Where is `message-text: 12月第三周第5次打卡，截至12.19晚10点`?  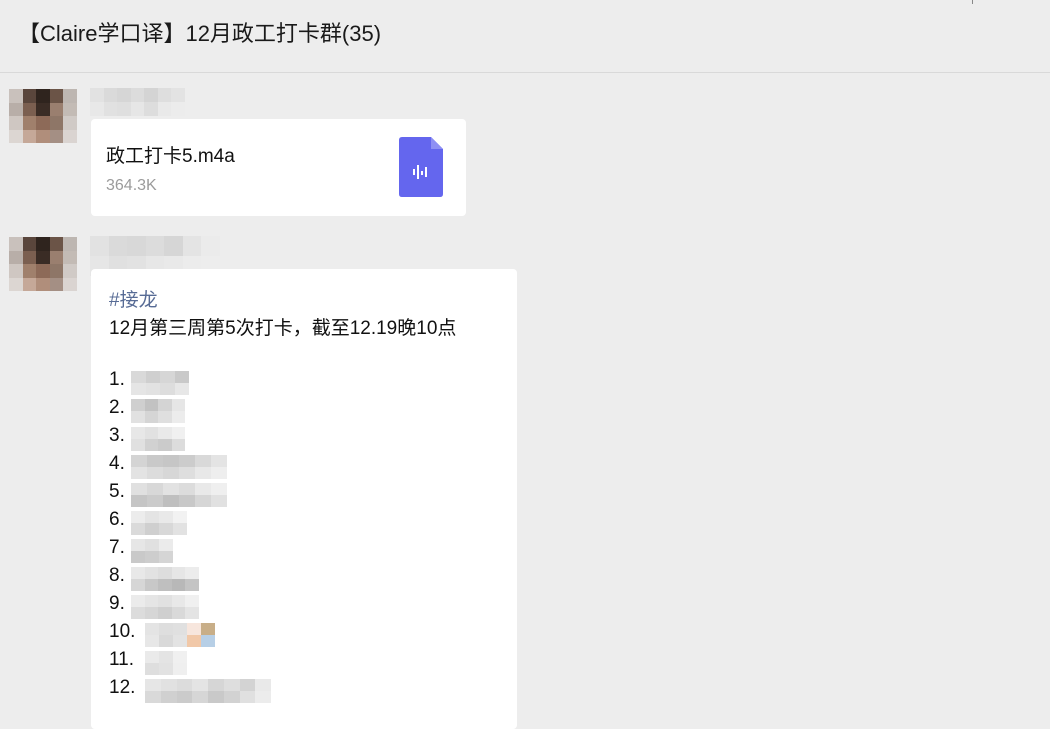 message-text: 12月第三周第5次打卡，截至12.19晚10点 is located at coordinates (283, 328).